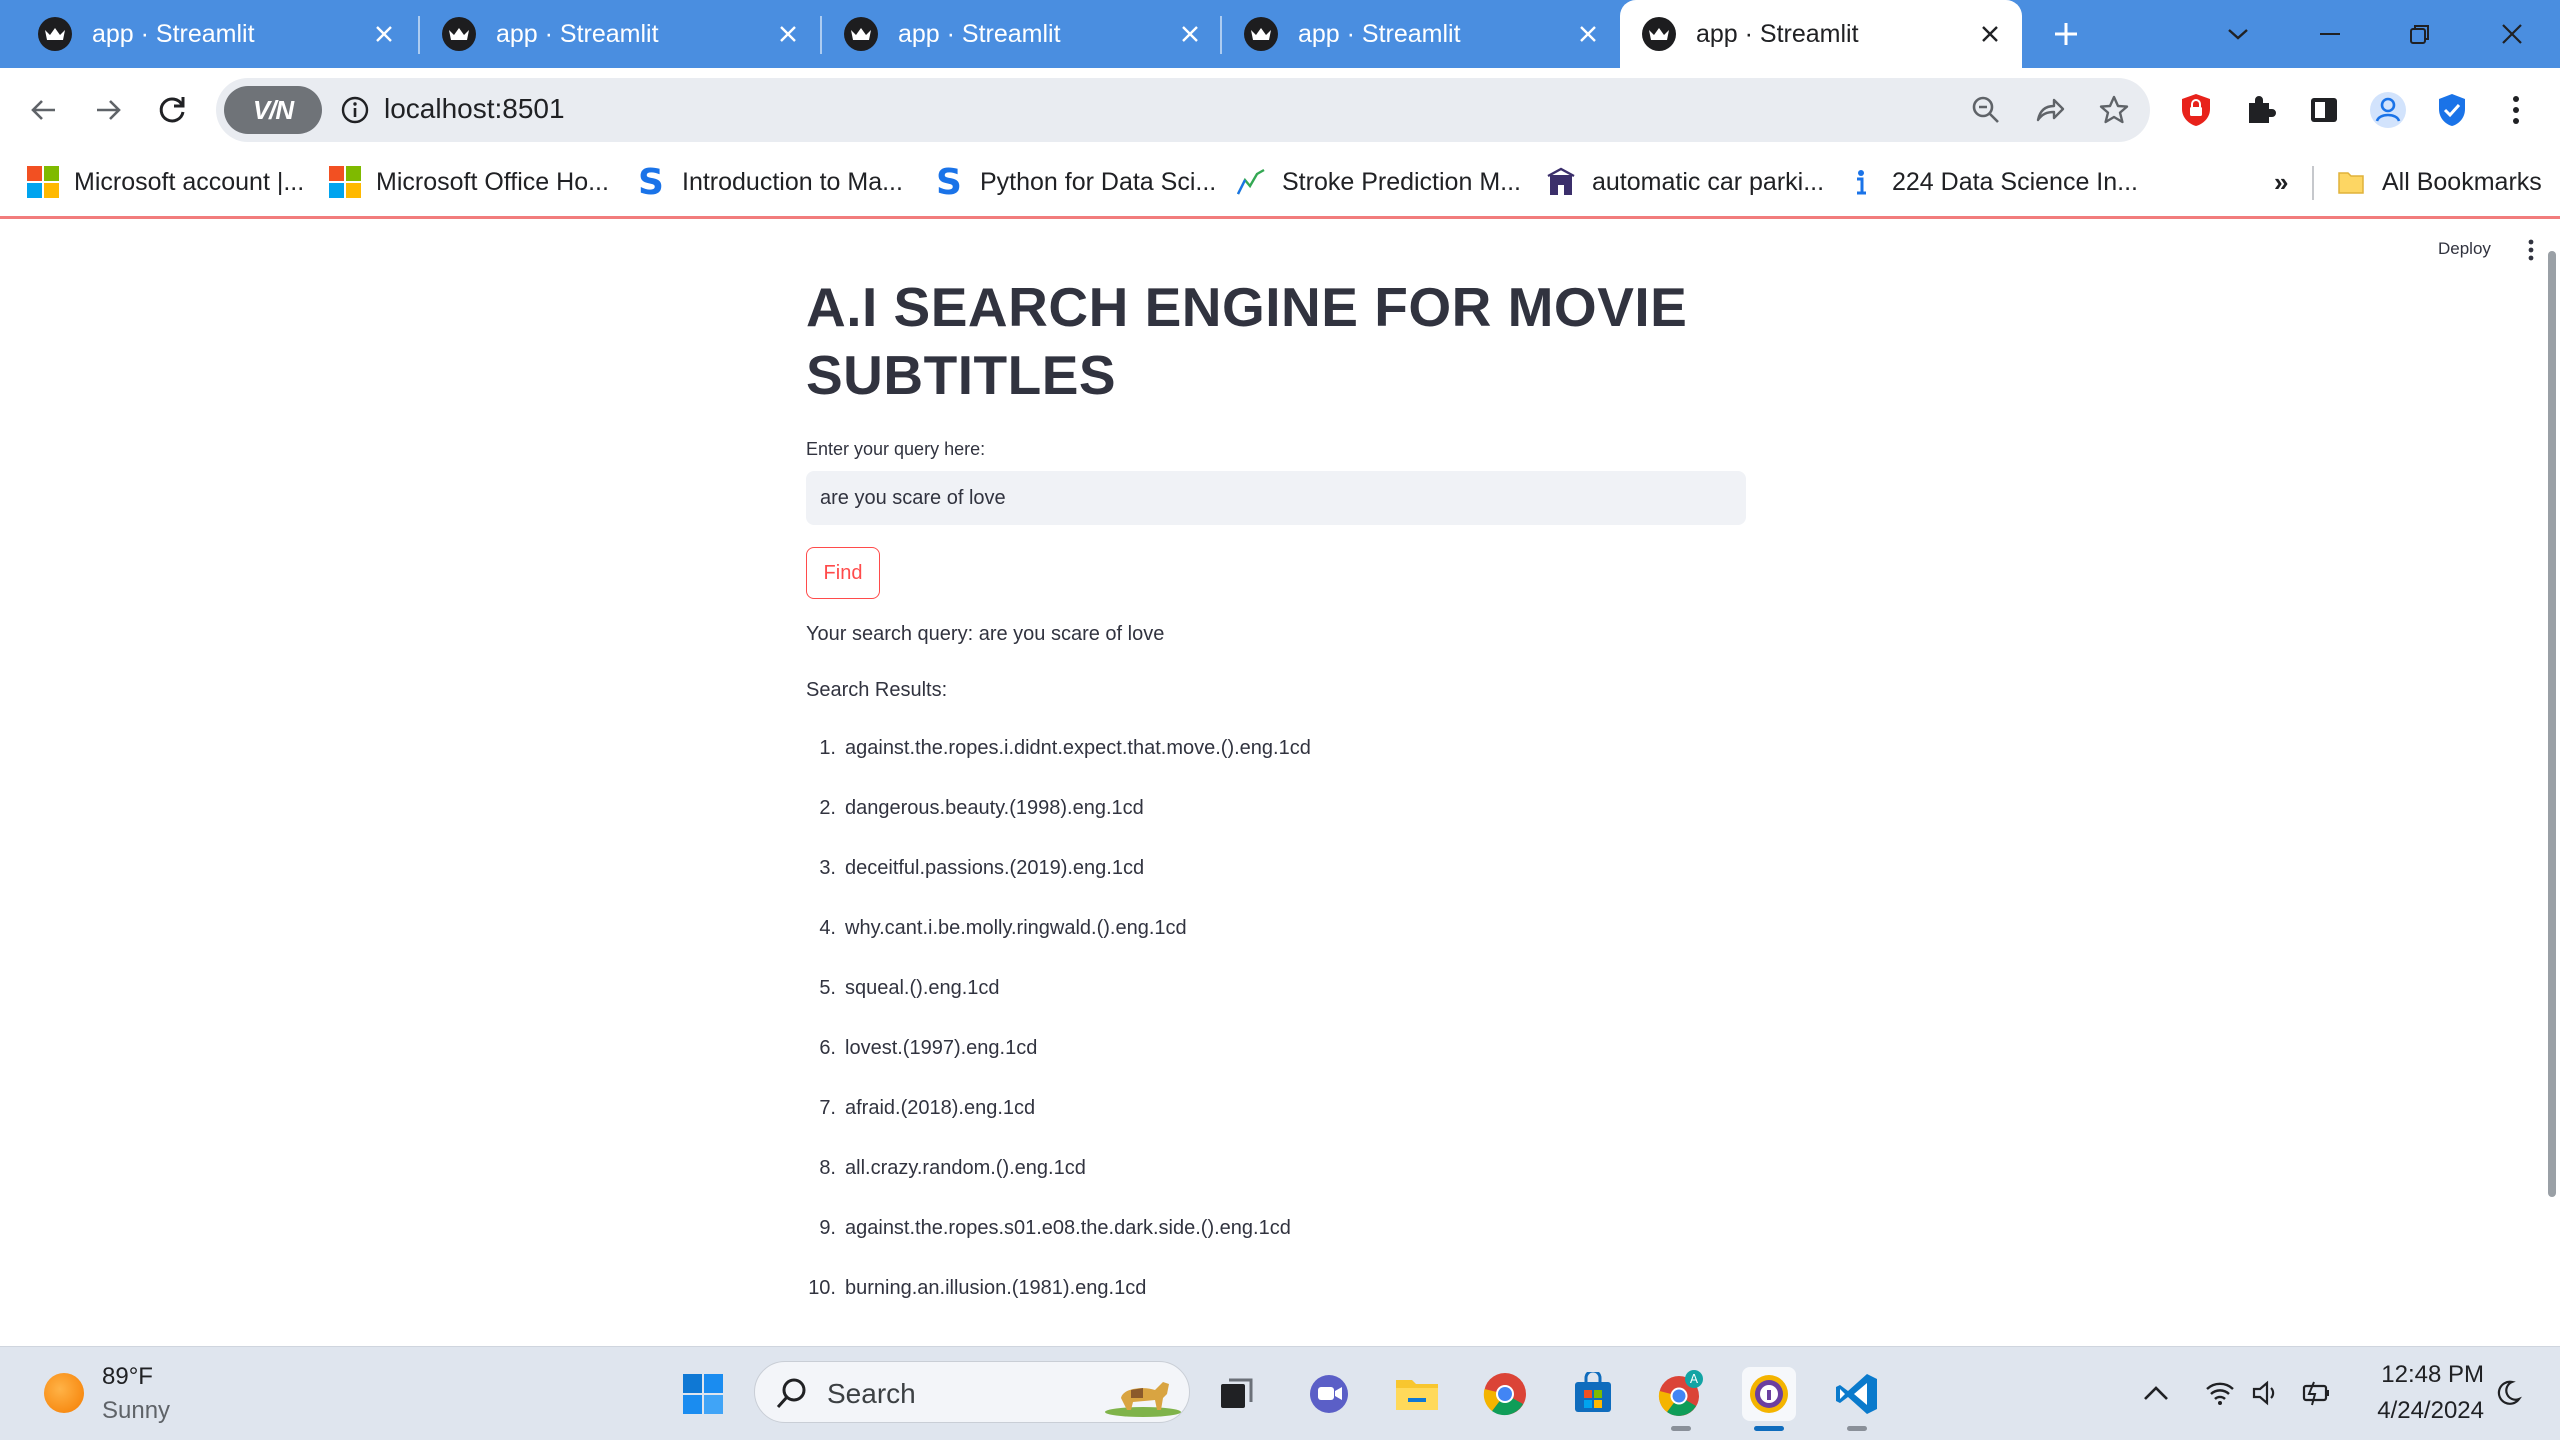  Describe the element at coordinates (2324, 110) in the screenshot. I see `side-panel-icon` at that location.